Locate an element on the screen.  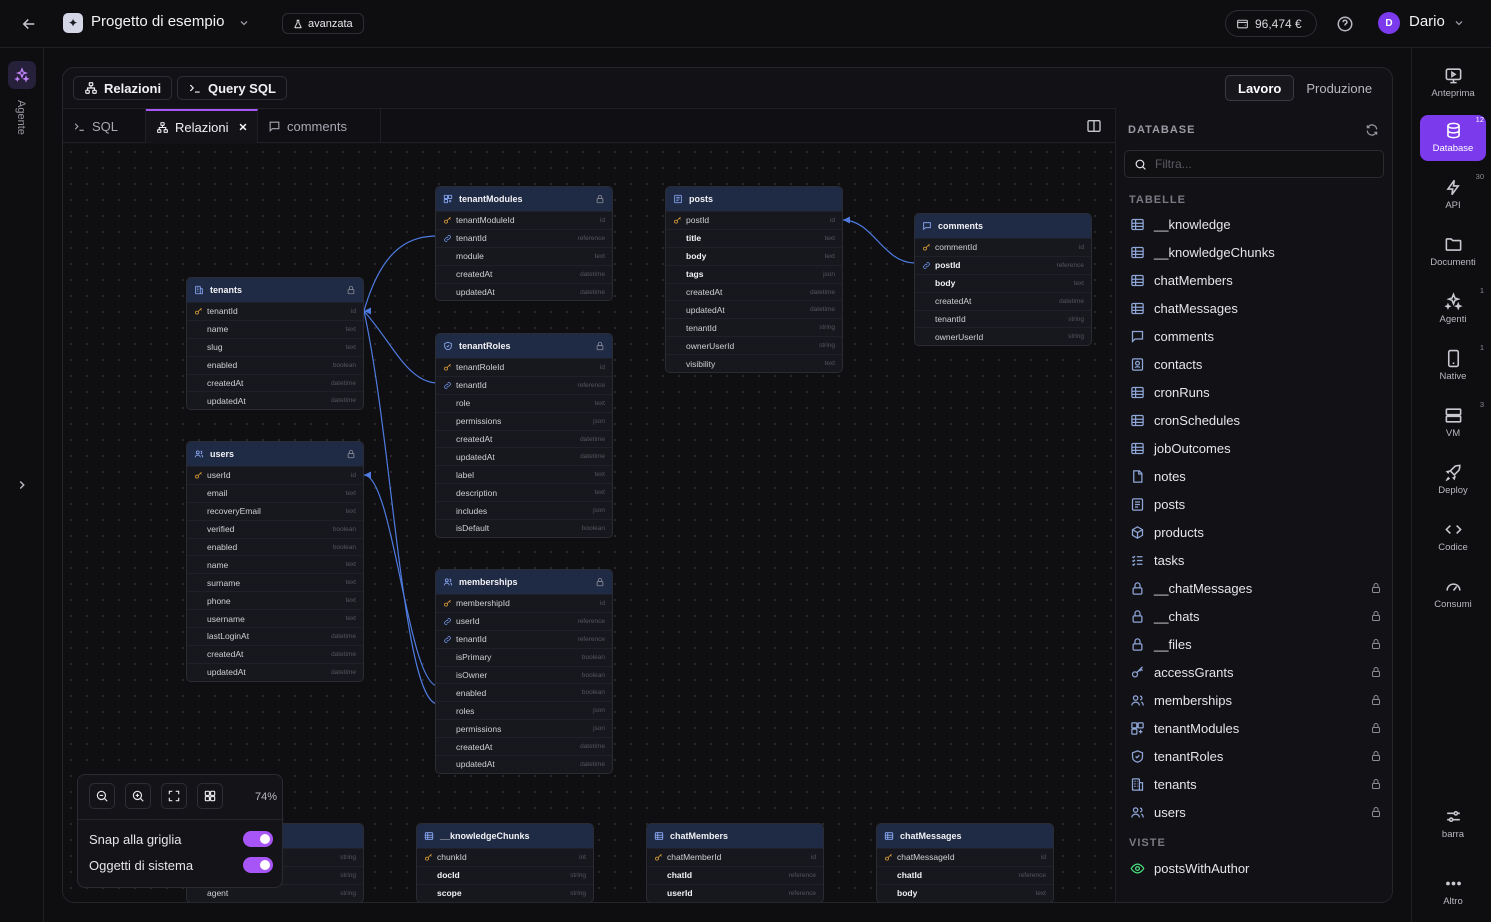
rail-api-button: API 30 is located at coordinates (1453, 195).